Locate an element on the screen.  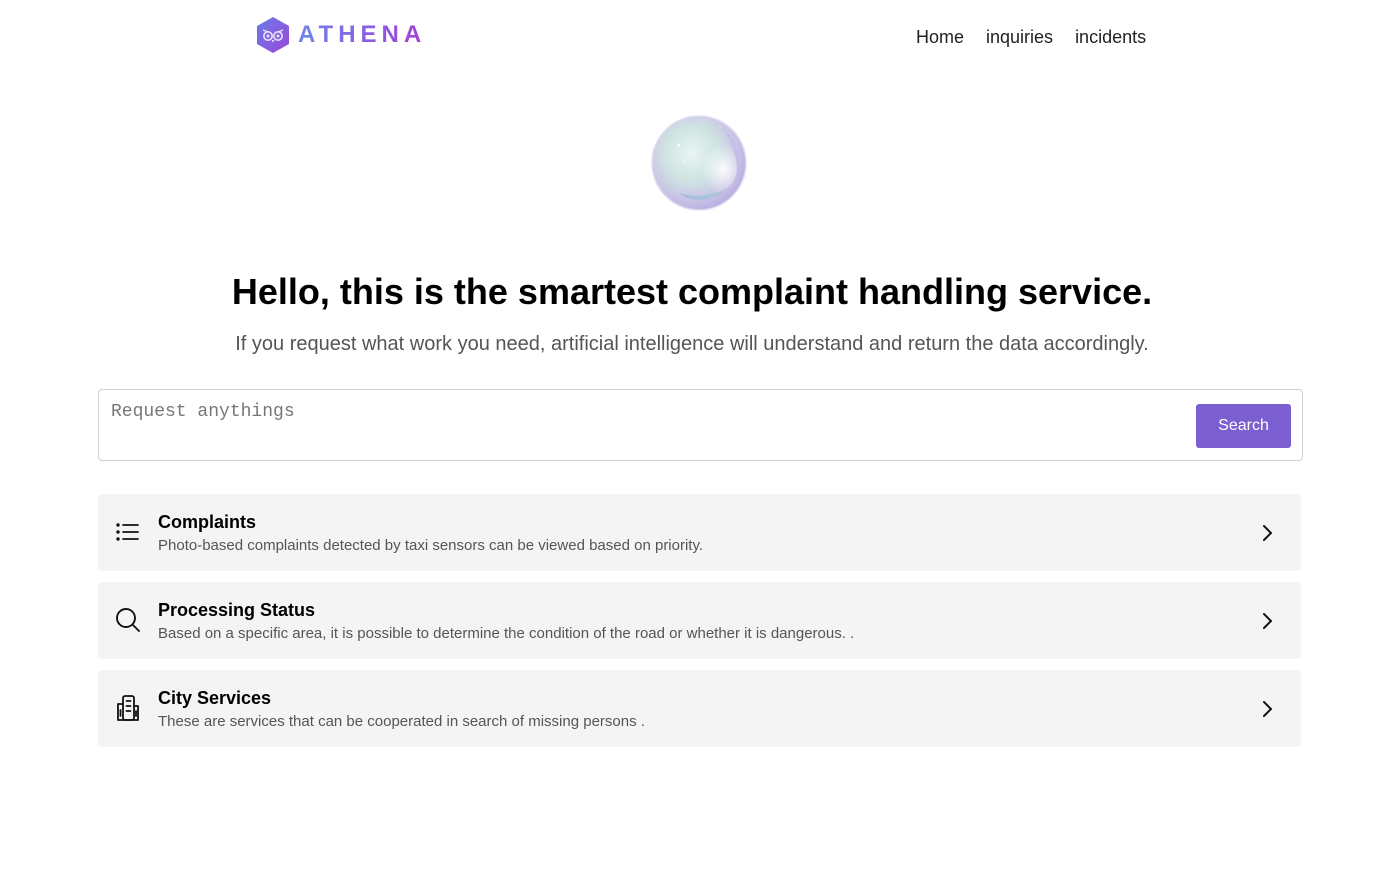
iridescent-orb-icon is located at coordinates (699, 163).